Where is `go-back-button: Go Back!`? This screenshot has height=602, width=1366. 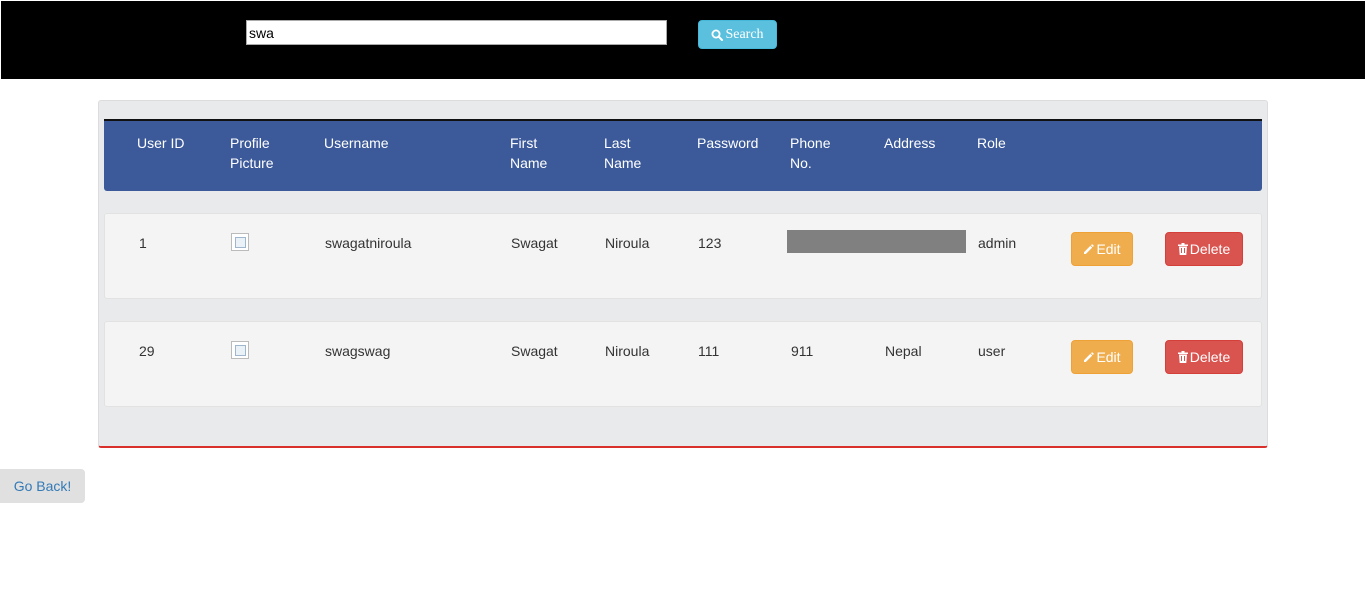 go-back-button: Go Back! is located at coordinates (42, 486).